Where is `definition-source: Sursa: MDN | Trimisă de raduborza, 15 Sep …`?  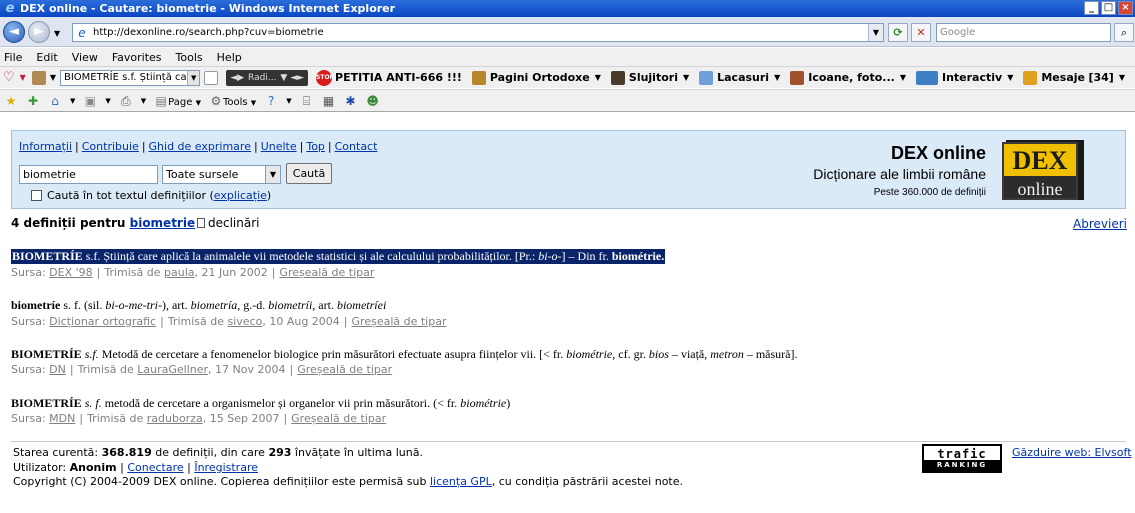
definition-source: Sursa: MDN | Trimisă de raduborza, 15 Sep … is located at coordinates (199, 418).